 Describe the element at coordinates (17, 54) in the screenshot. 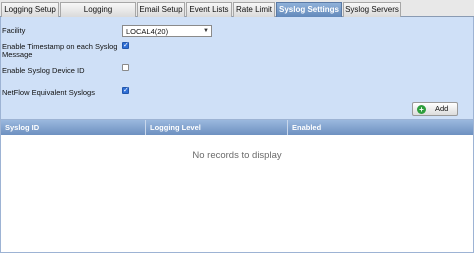

I see `timestamp-label-line2: Message` at that location.